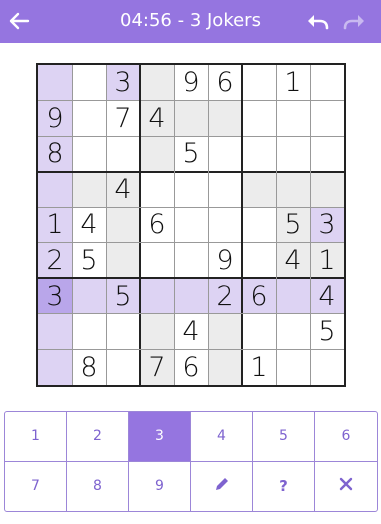 Image resolution: width=381 pixels, height=524 pixels. What do you see at coordinates (225, 296) in the screenshot?
I see `board-cell-r7c6: 2` at bounding box center [225, 296].